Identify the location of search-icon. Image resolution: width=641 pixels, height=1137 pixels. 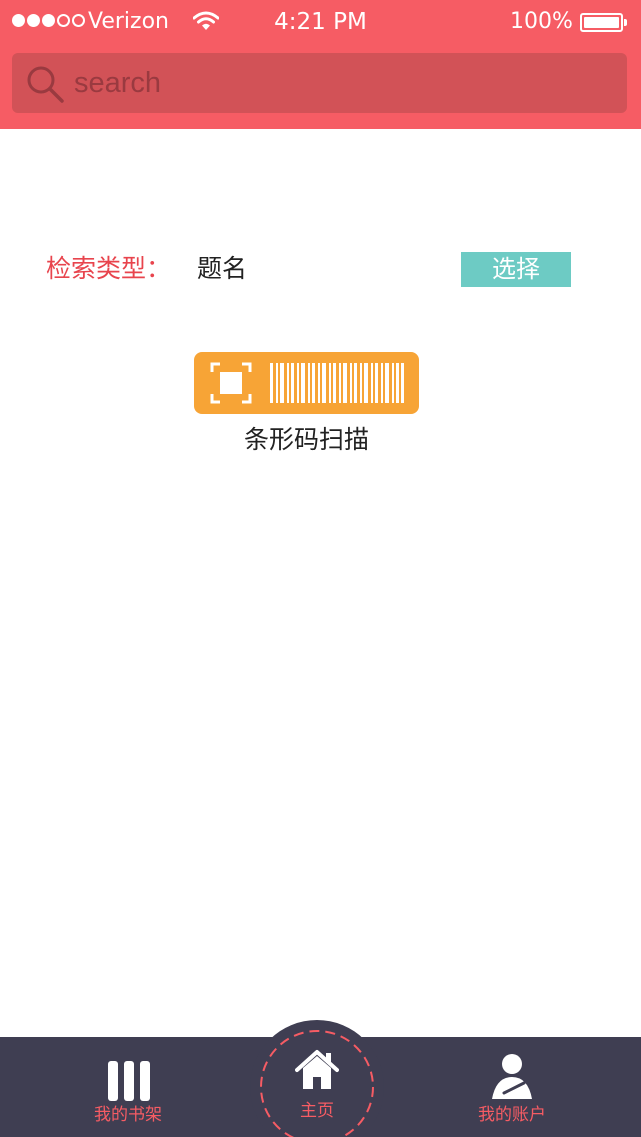
(45, 84).